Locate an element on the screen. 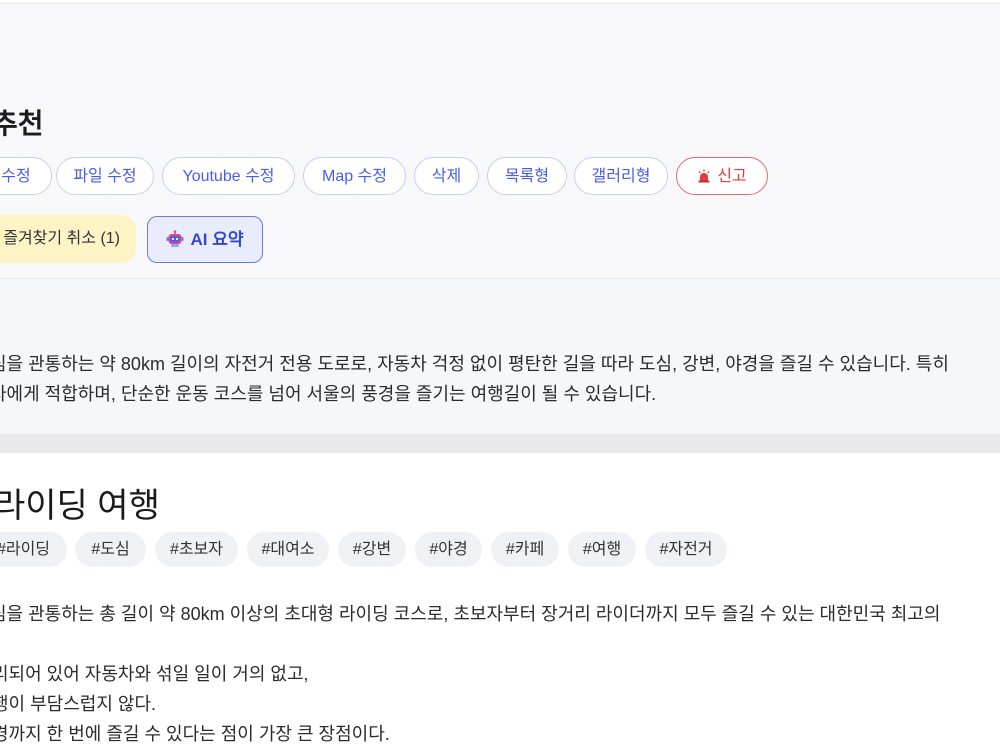 This screenshot has height=750, width=1000. tag-item: #도심 is located at coordinates (110, 549).